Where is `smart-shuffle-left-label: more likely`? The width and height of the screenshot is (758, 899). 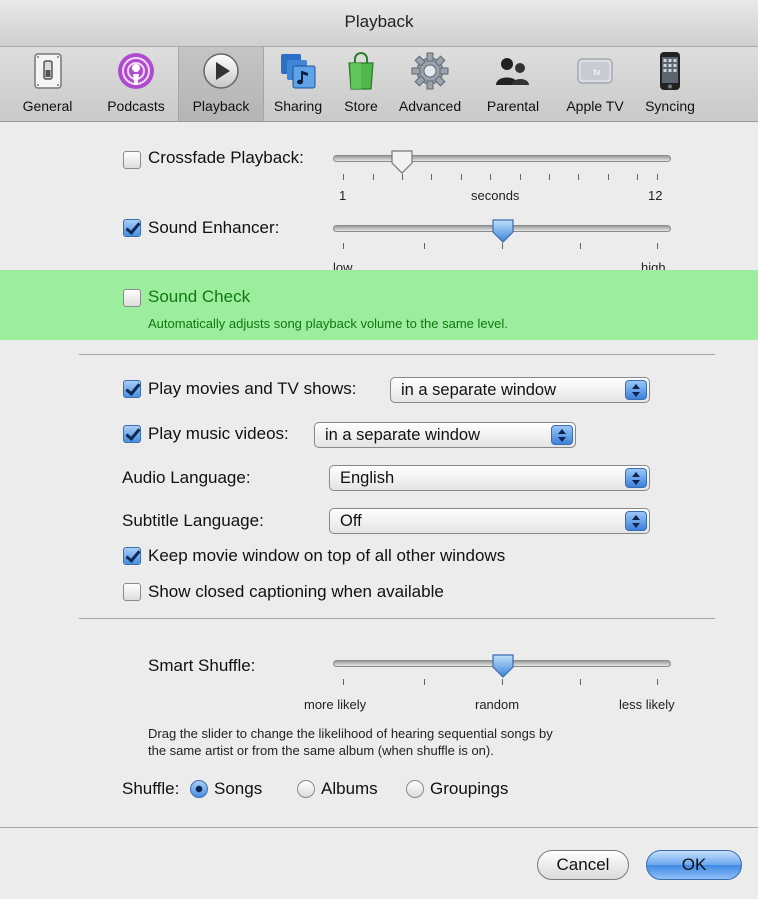 smart-shuffle-left-label: more likely is located at coordinates (335, 704).